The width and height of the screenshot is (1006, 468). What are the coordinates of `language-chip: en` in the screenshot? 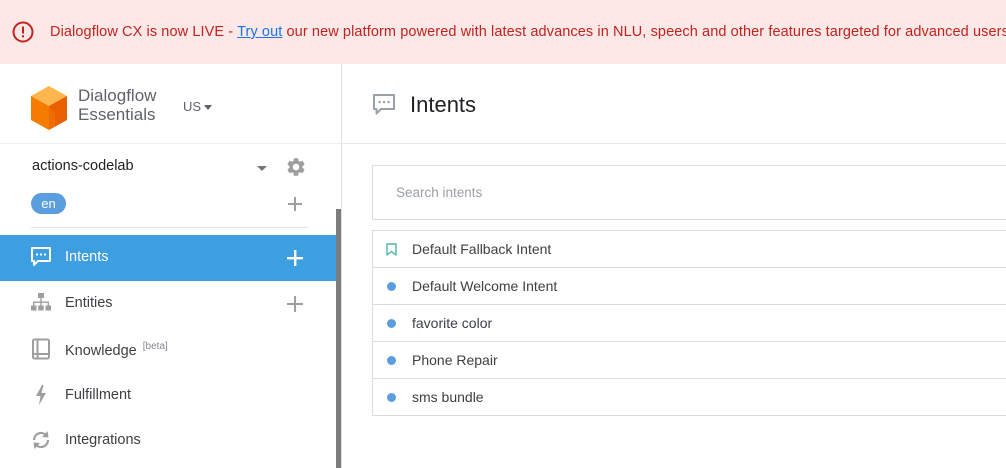 It's located at (48, 203).